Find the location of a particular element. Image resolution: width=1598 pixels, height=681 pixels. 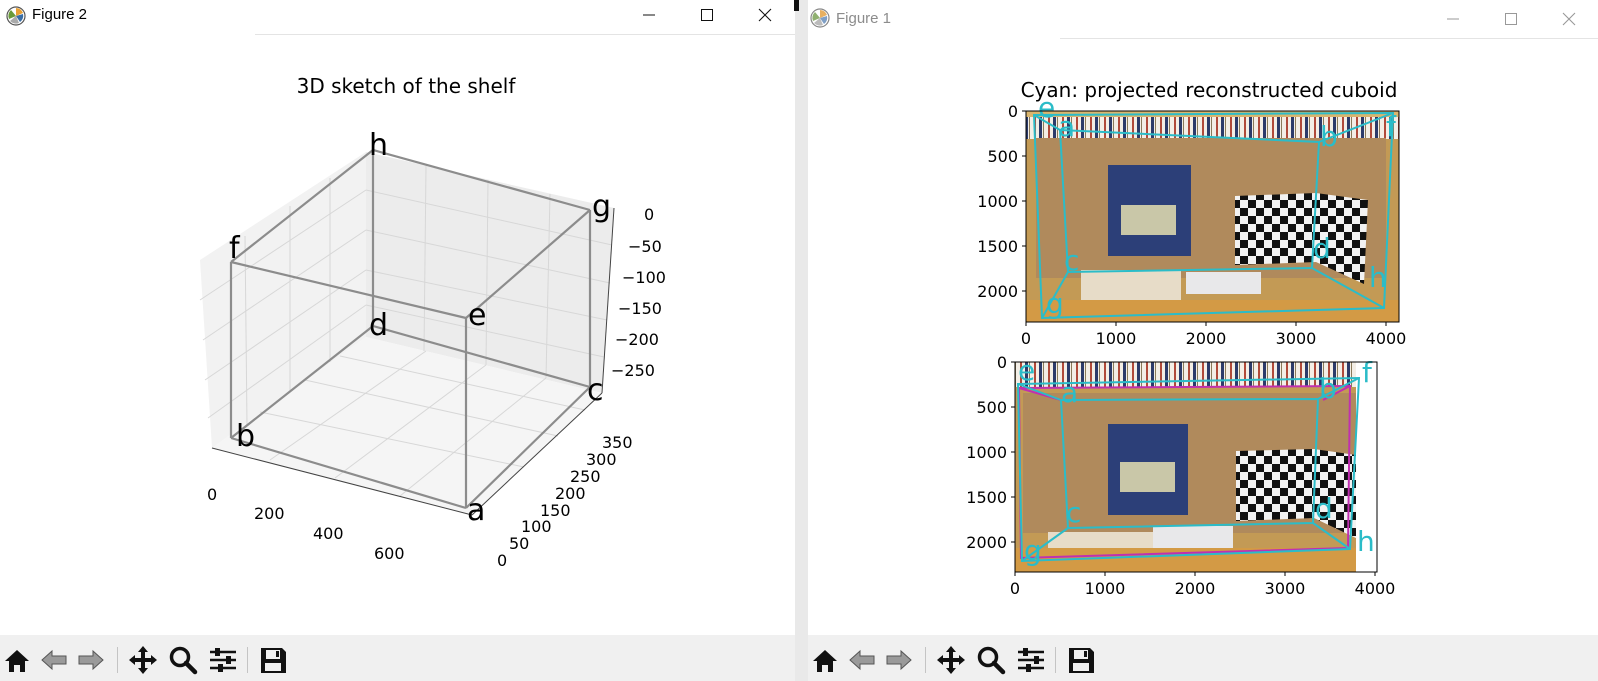

top-label-d: d is located at coordinates (1322, 248).